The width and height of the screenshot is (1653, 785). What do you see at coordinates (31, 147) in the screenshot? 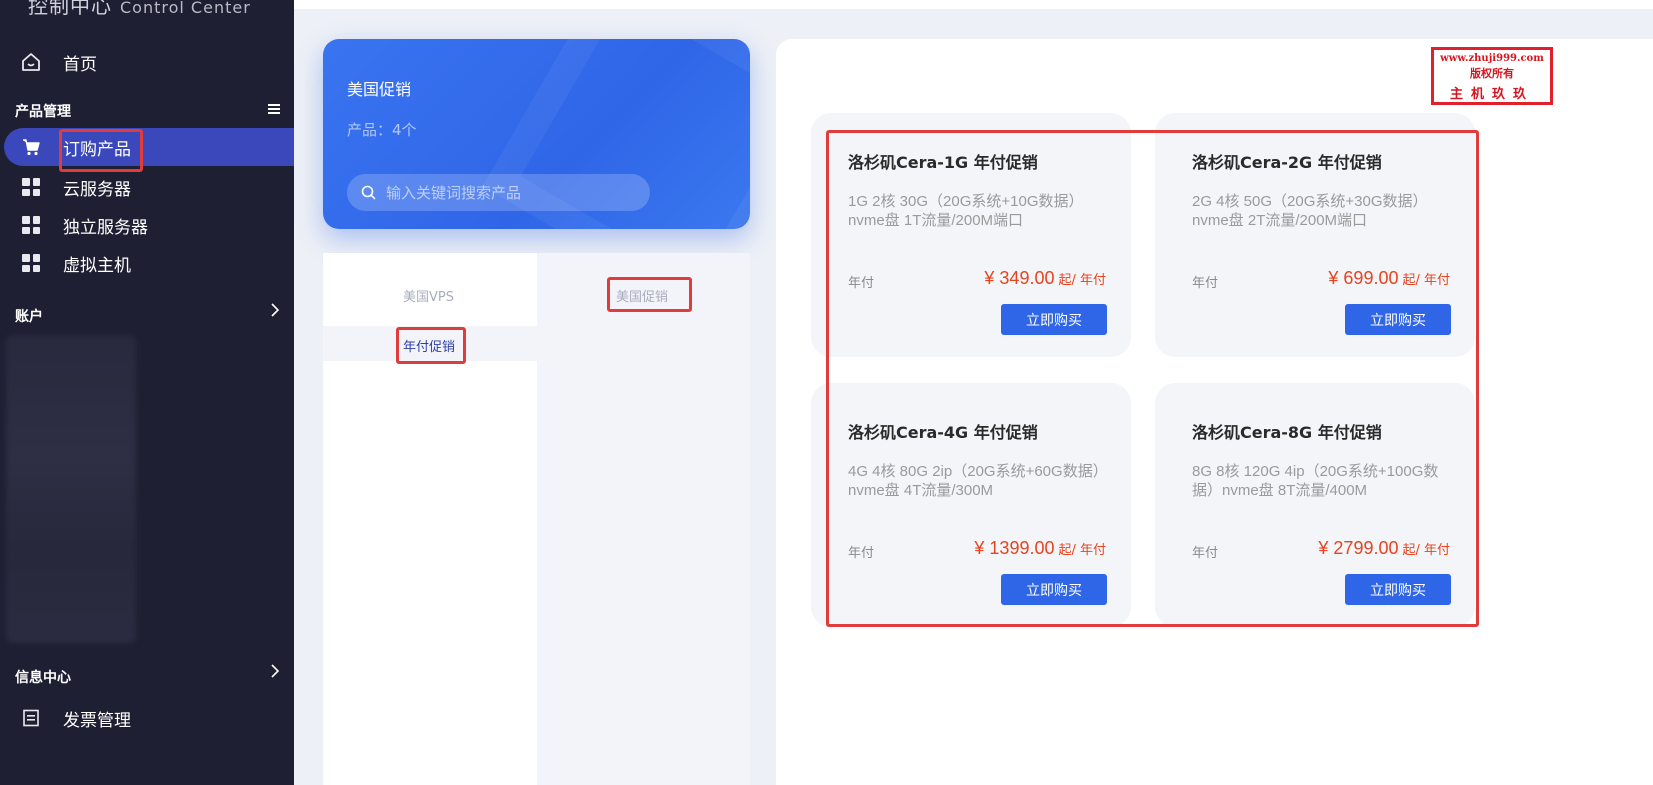
I see `cart-icon` at bounding box center [31, 147].